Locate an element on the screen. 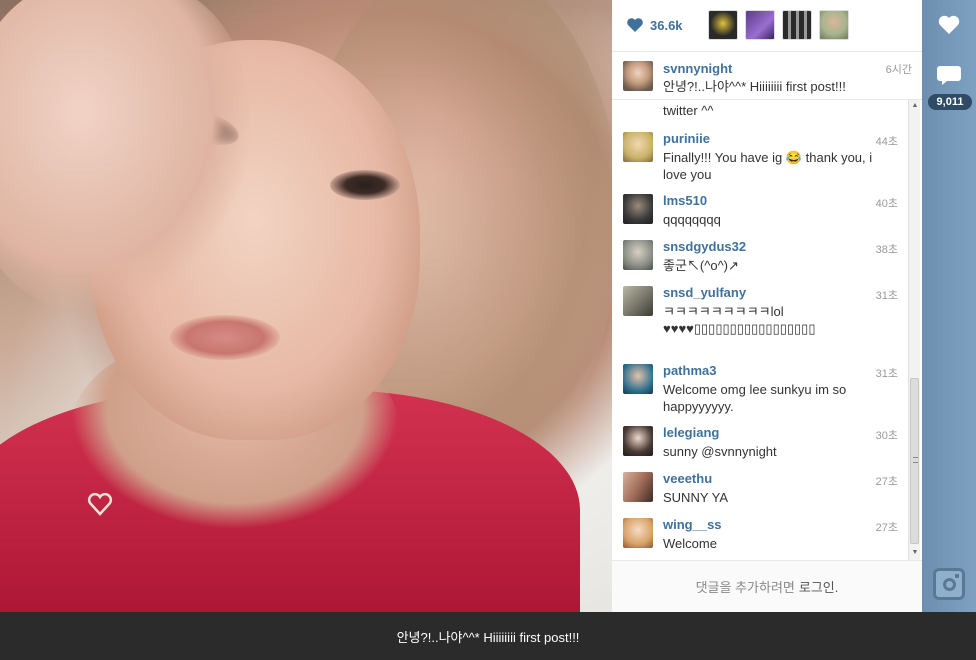  action-strip: 9,011 is located at coordinates (949, 306).